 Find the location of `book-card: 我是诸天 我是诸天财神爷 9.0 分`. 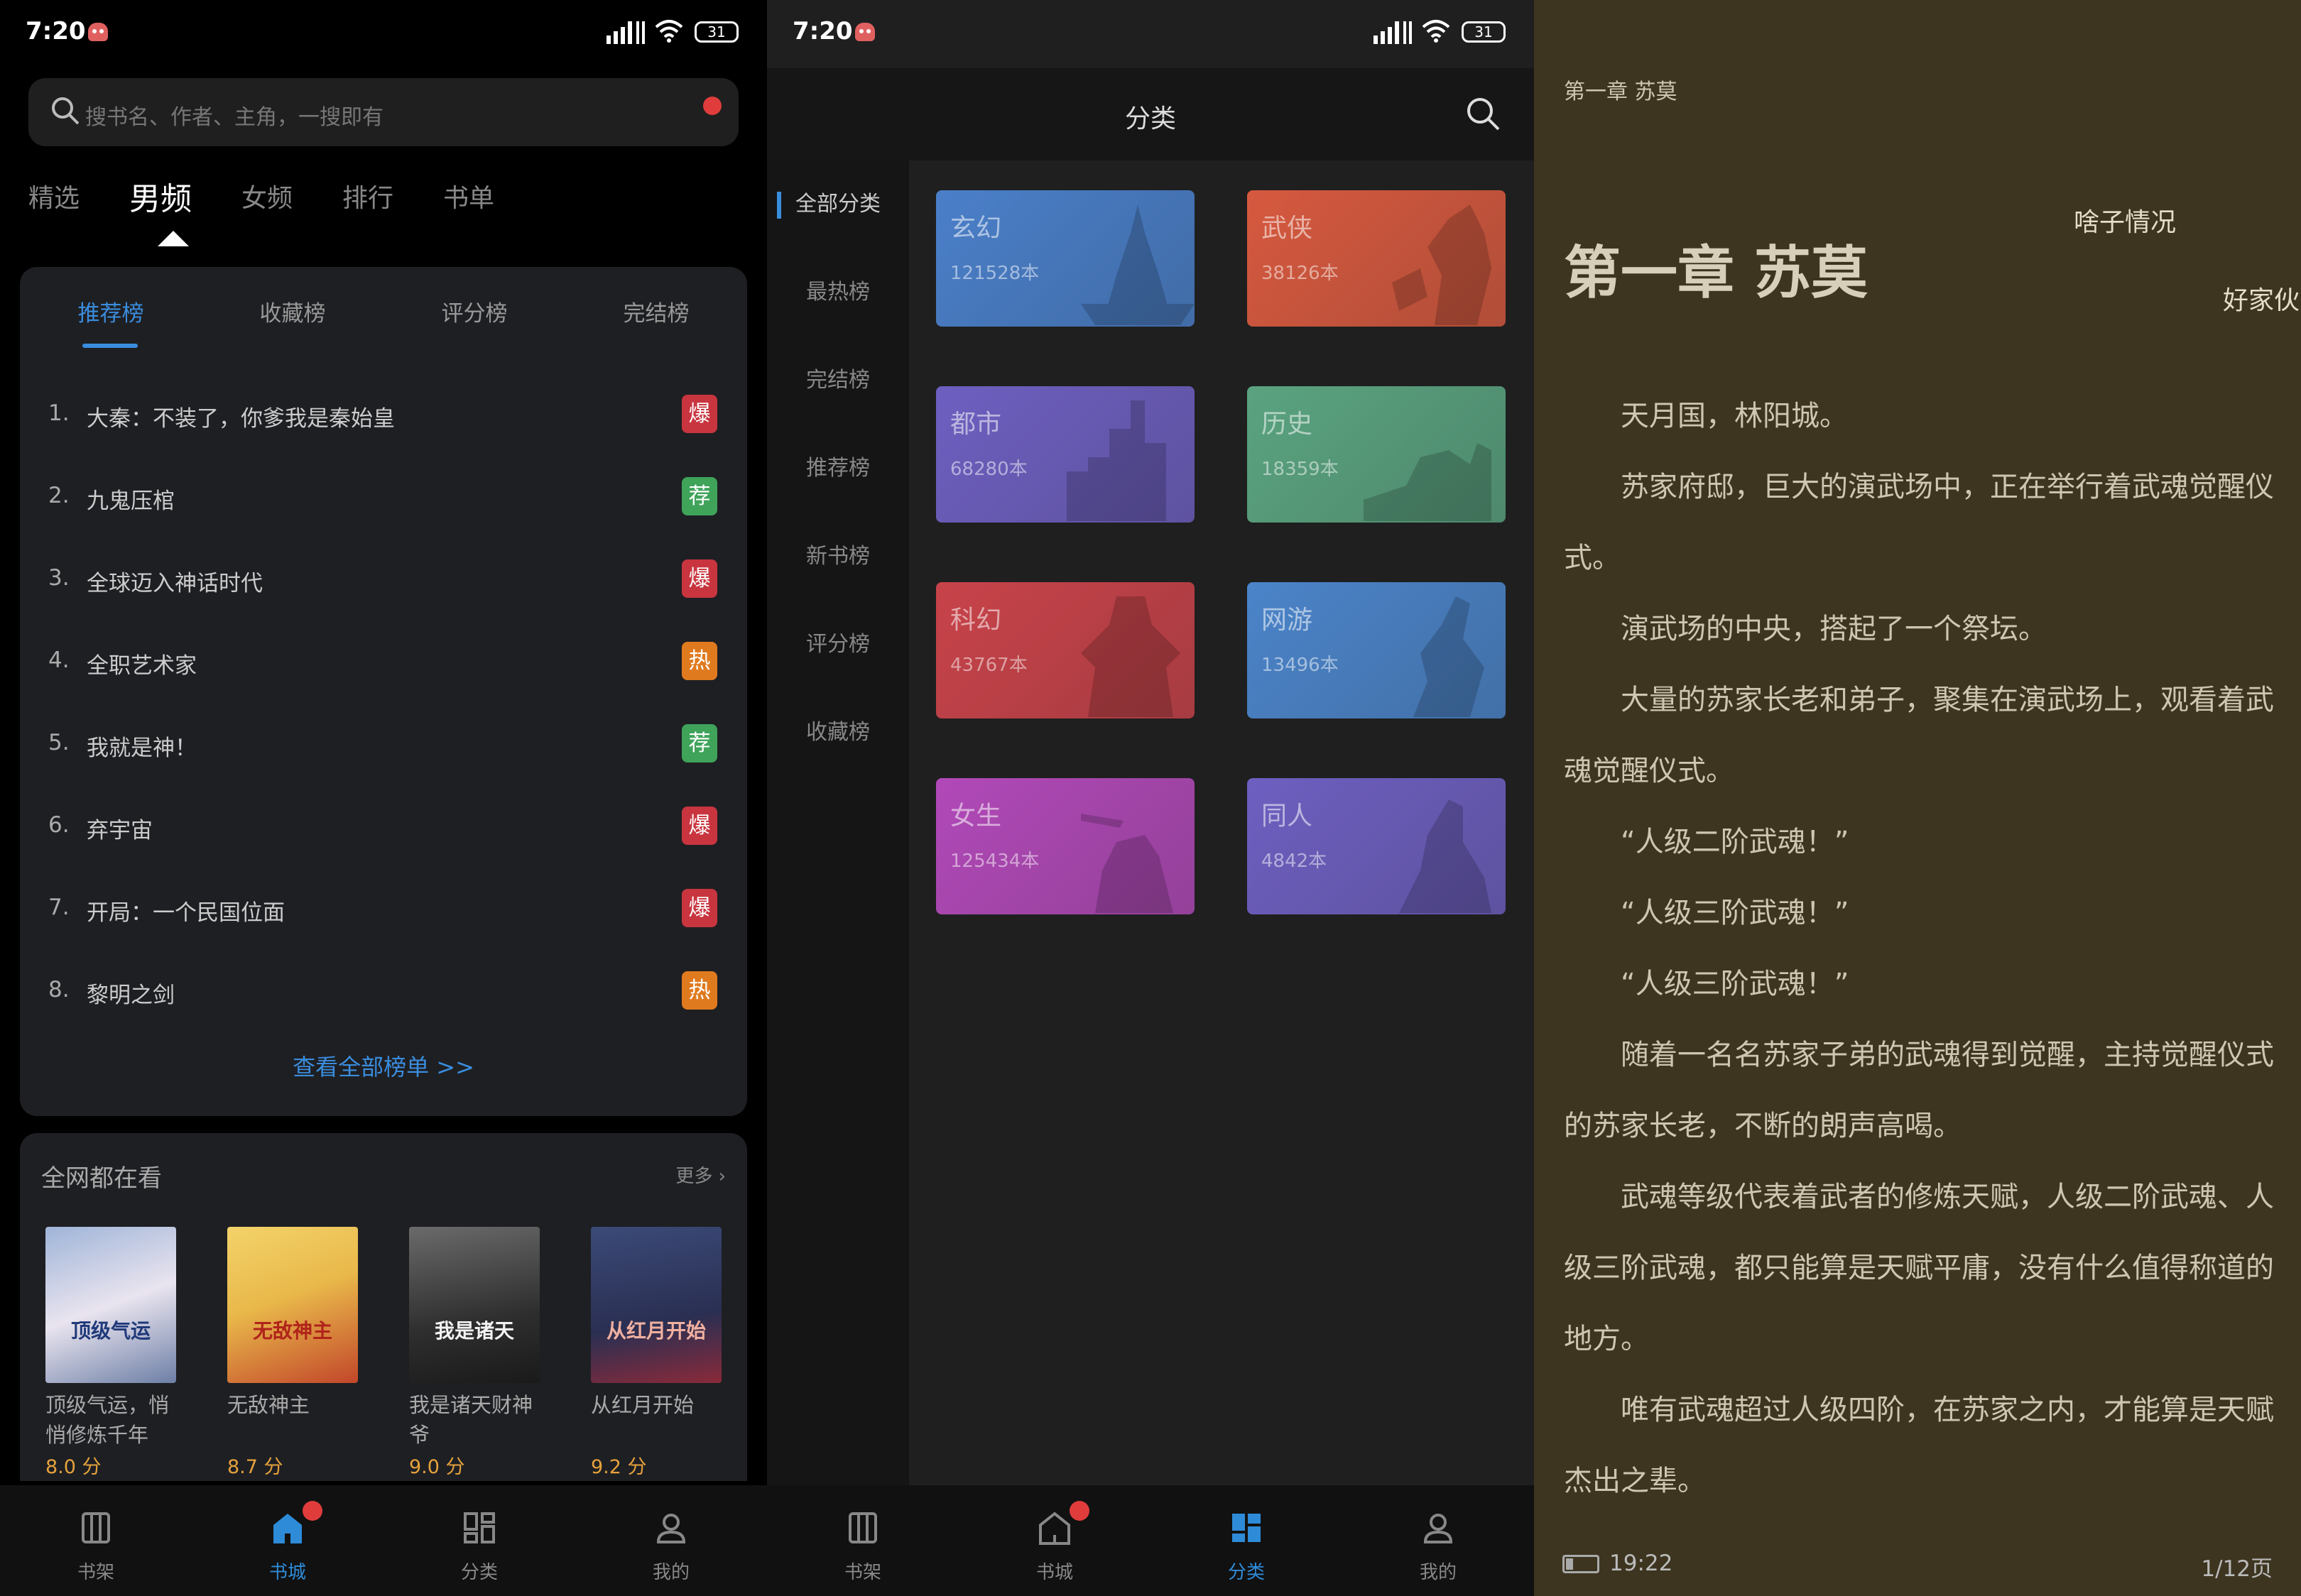

book-card: 我是诸天 我是诸天财神爷 9.0 分 is located at coordinates (474, 1353).